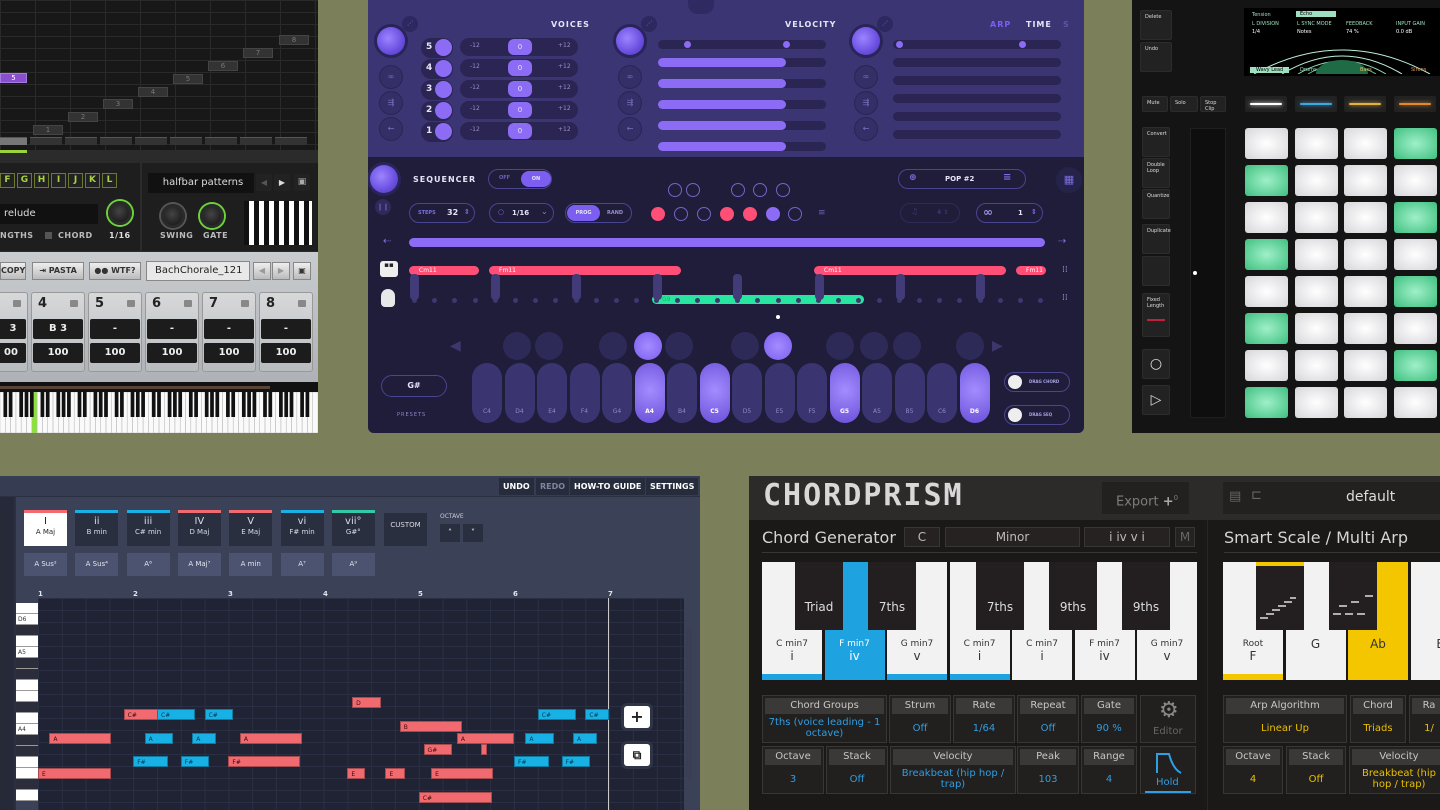  I want to click on randomize-icon: ⋰, so click(410, 24).